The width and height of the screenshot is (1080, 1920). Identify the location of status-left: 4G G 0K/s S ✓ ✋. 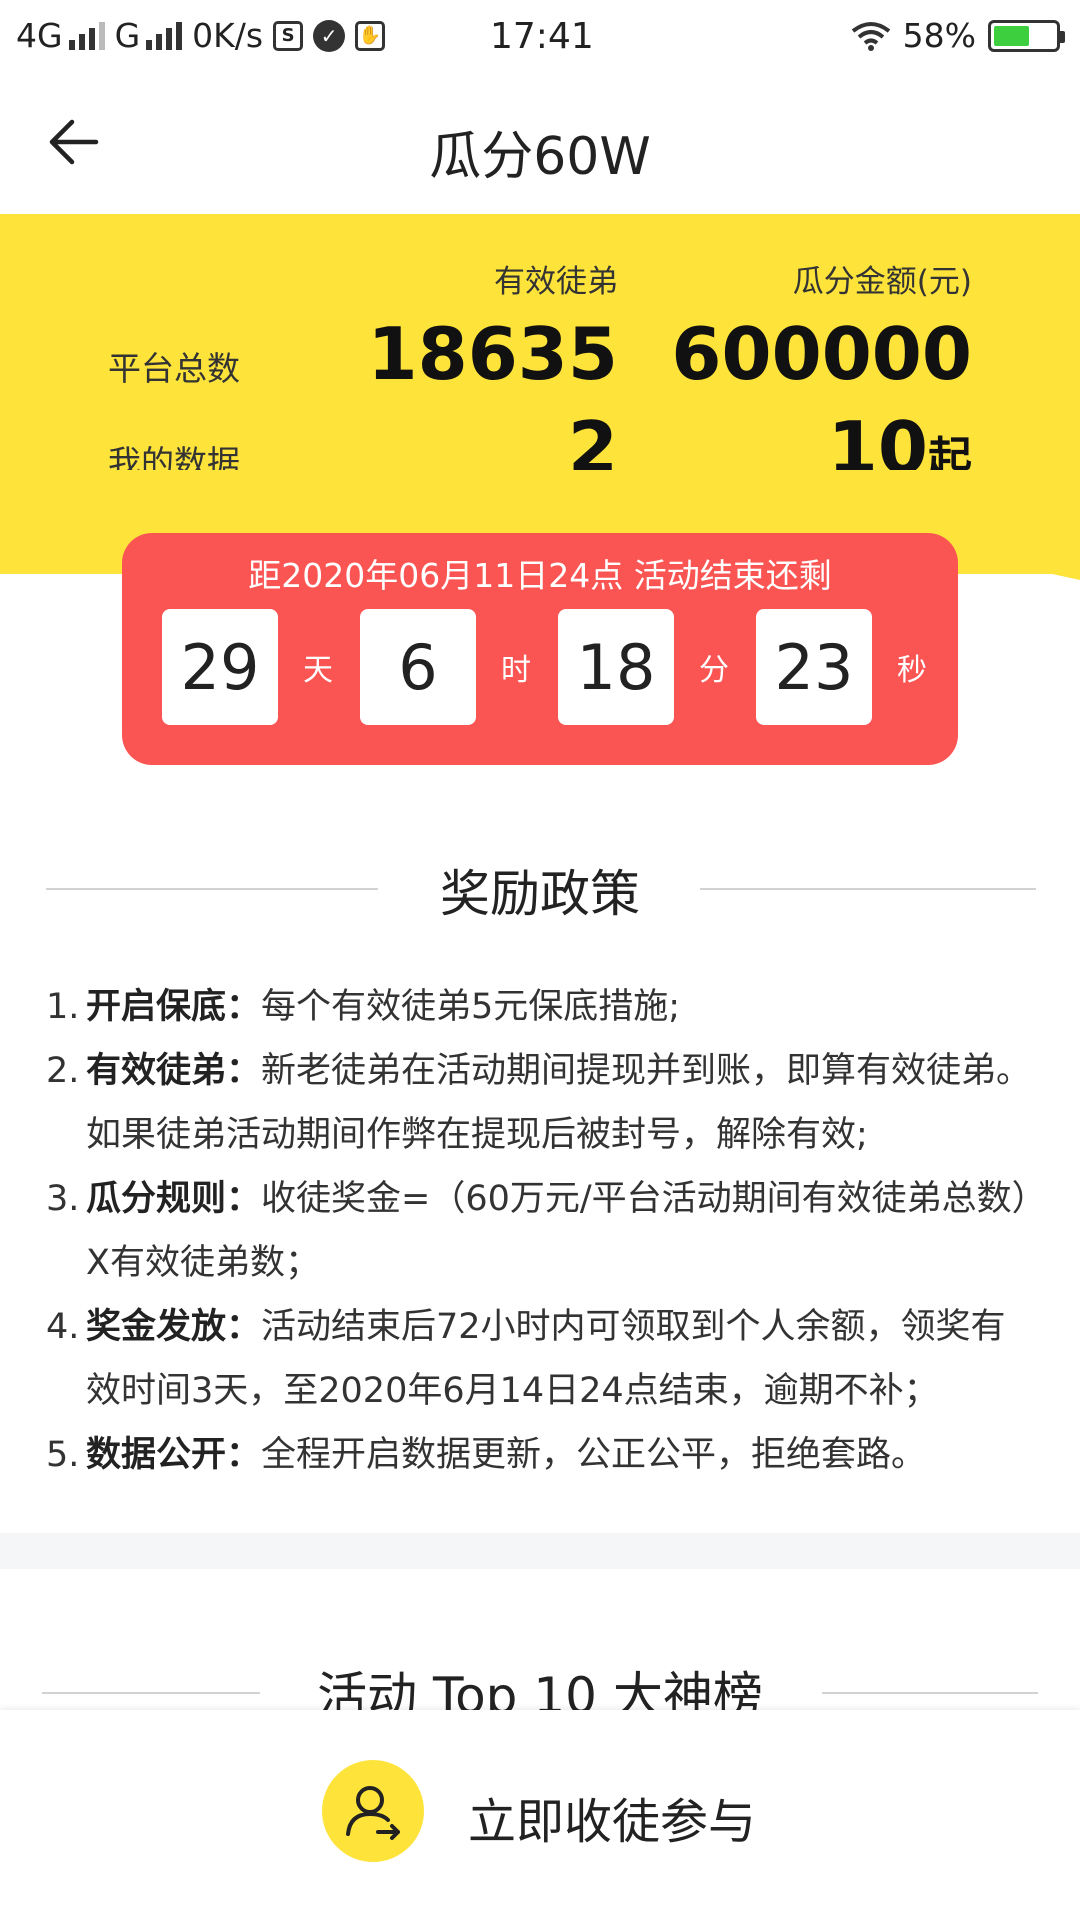
(201, 35).